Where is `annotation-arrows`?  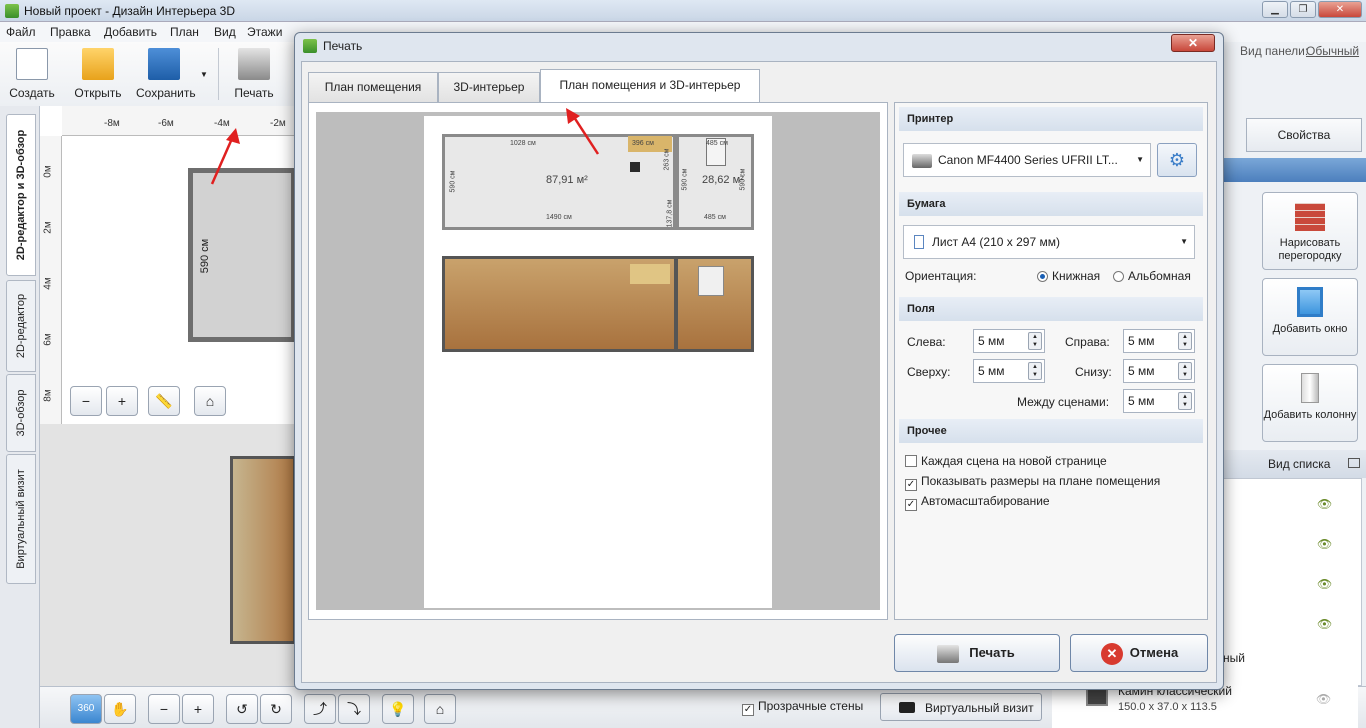 annotation-arrows is located at coordinates (405, 146).